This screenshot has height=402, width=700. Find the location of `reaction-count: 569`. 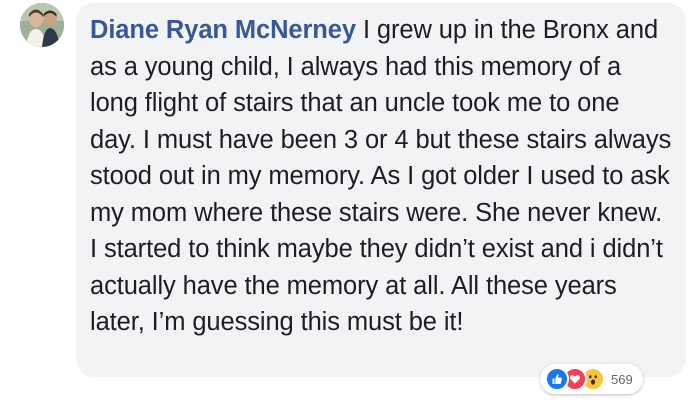

reaction-count: 569 is located at coordinates (622, 379).